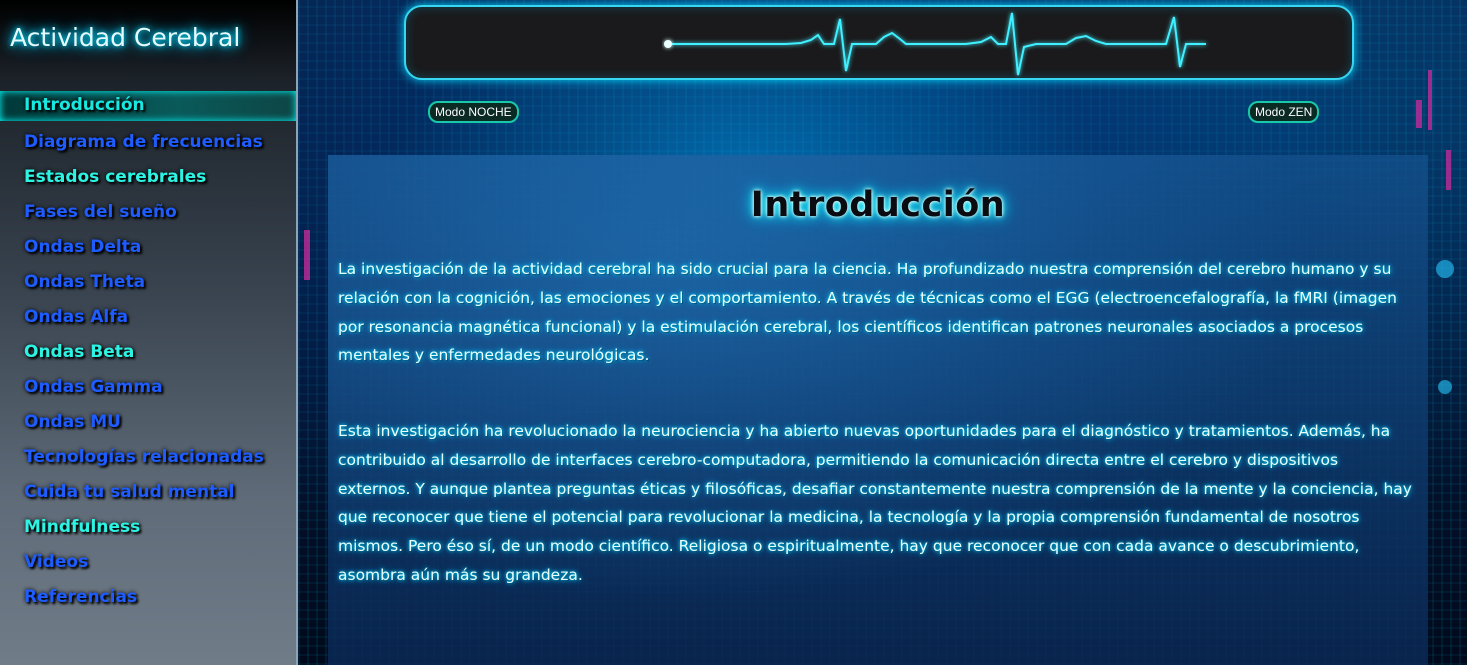 This screenshot has width=1467, height=665. What do you see at coordinates (148, 106) in the screenshot?
I see `sidebar-item-introduccion: Introducción` at bounding box center [148, 106].